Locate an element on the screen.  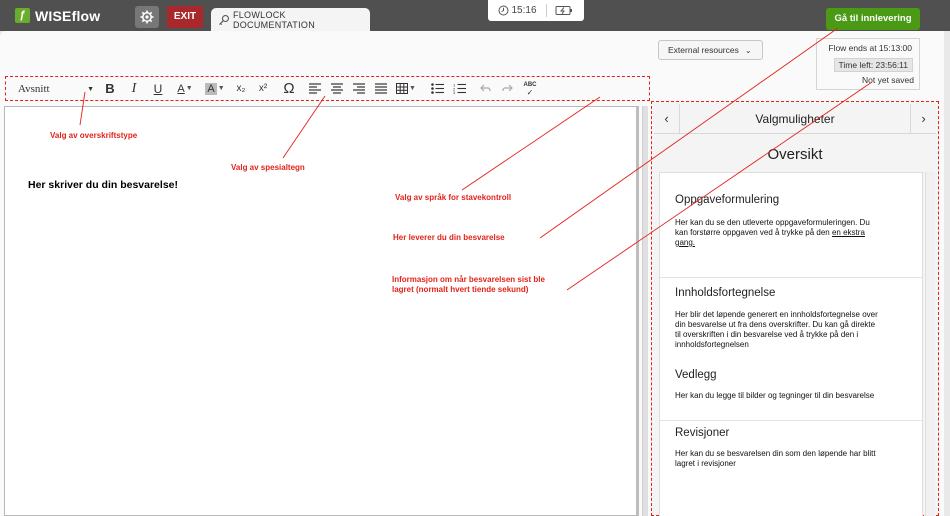
justify-button is located at coordinates (381, 89).